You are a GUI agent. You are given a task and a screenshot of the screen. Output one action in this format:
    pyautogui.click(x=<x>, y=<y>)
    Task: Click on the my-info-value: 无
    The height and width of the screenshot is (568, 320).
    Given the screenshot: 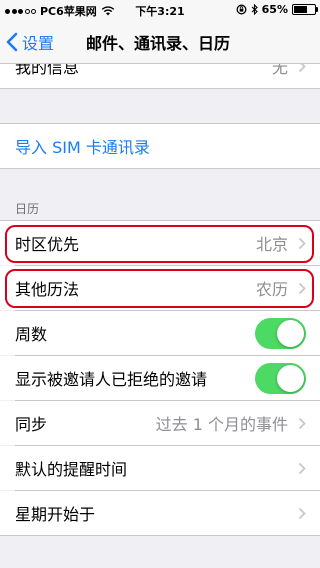 What is the action you would take?
    pyautogui.click(x=279, y=70)
    